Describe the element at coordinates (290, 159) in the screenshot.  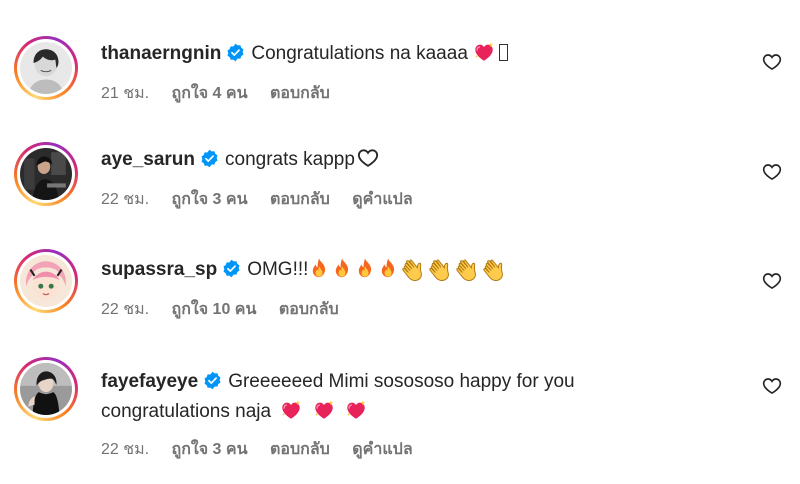
I see `comment-text: congrats kappp` at that location.